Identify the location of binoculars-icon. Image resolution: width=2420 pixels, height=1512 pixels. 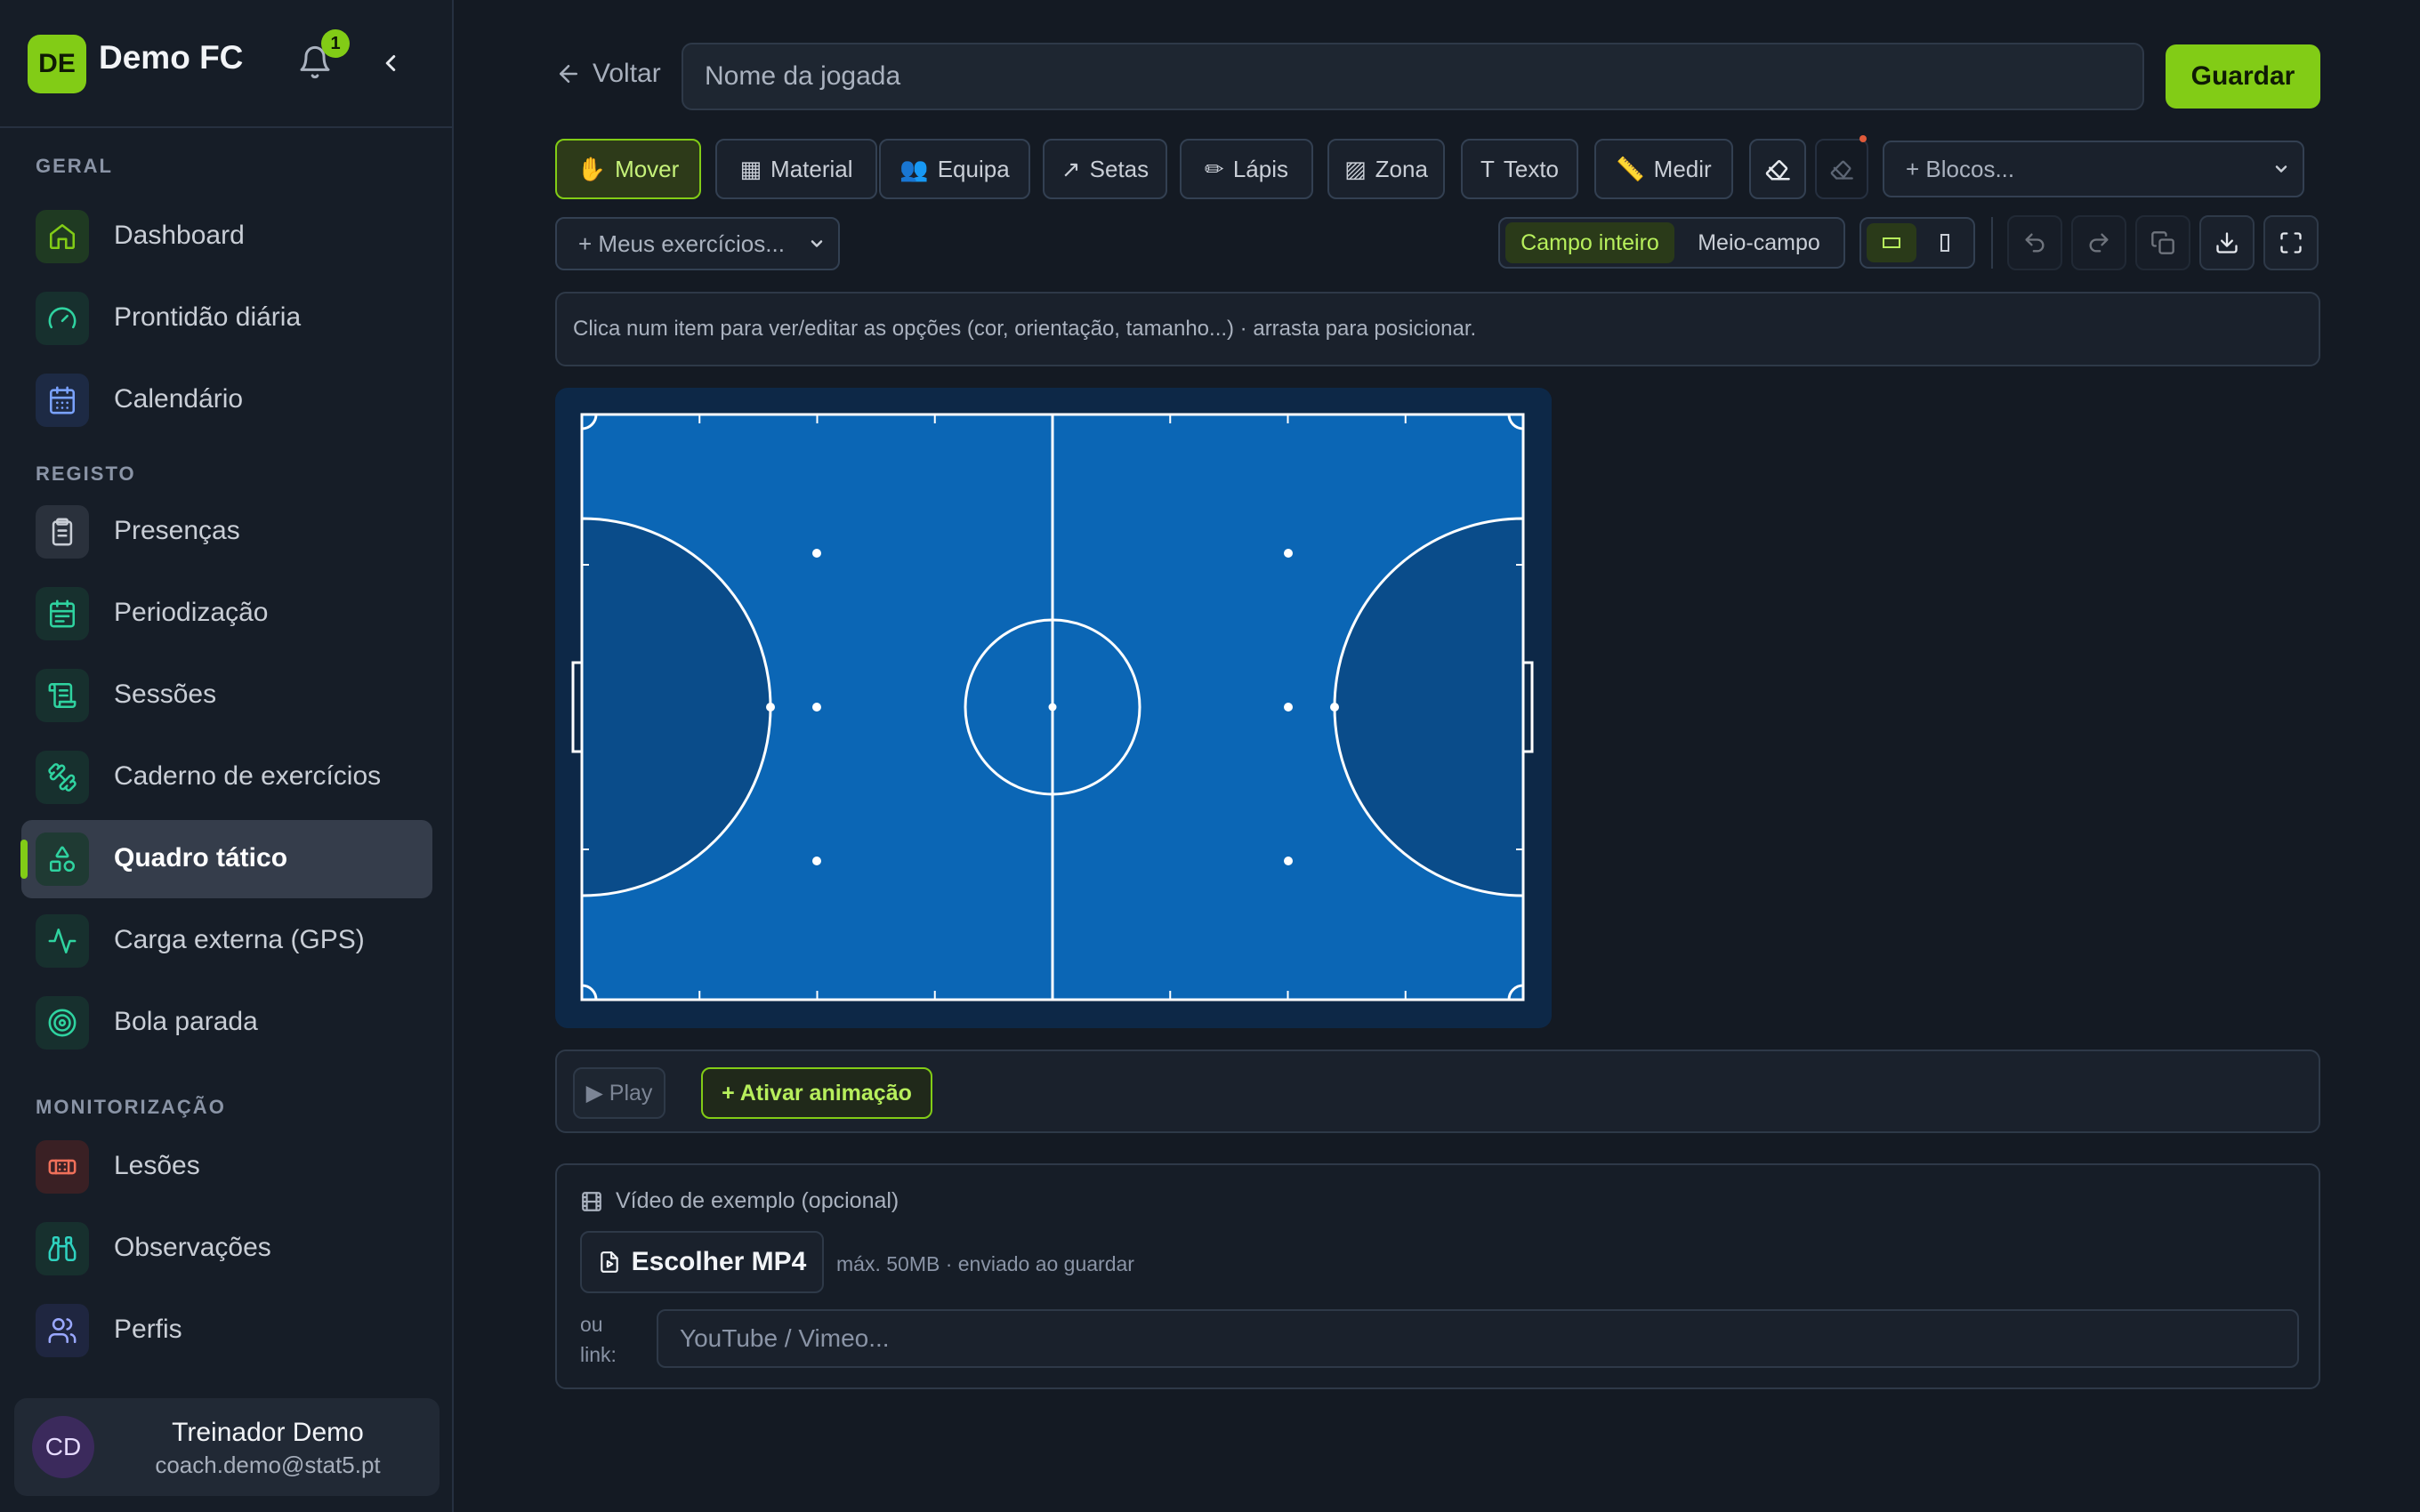
(62, 1249).